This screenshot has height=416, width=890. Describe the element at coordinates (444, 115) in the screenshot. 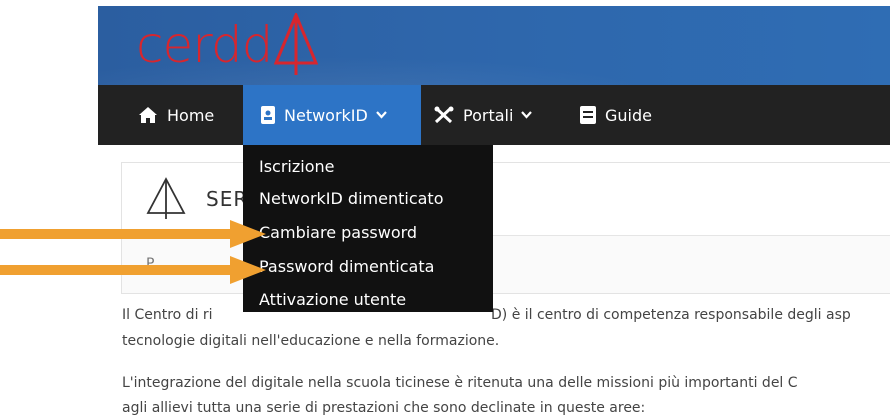

I see `tools-icon` at that location.